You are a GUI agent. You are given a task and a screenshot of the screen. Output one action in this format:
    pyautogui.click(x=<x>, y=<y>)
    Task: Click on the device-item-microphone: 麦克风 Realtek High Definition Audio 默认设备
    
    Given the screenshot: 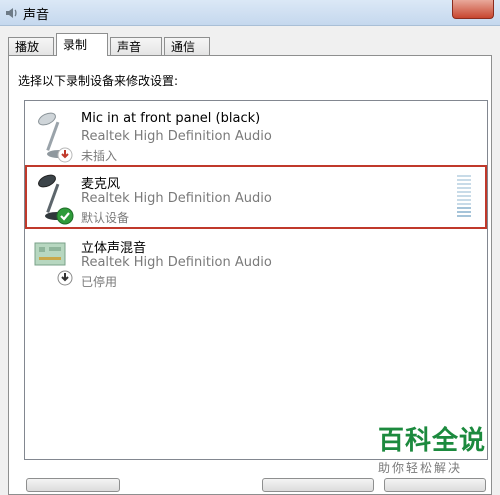 What is the action you would take?
    pyautogui.click(x=256, y=197)
    